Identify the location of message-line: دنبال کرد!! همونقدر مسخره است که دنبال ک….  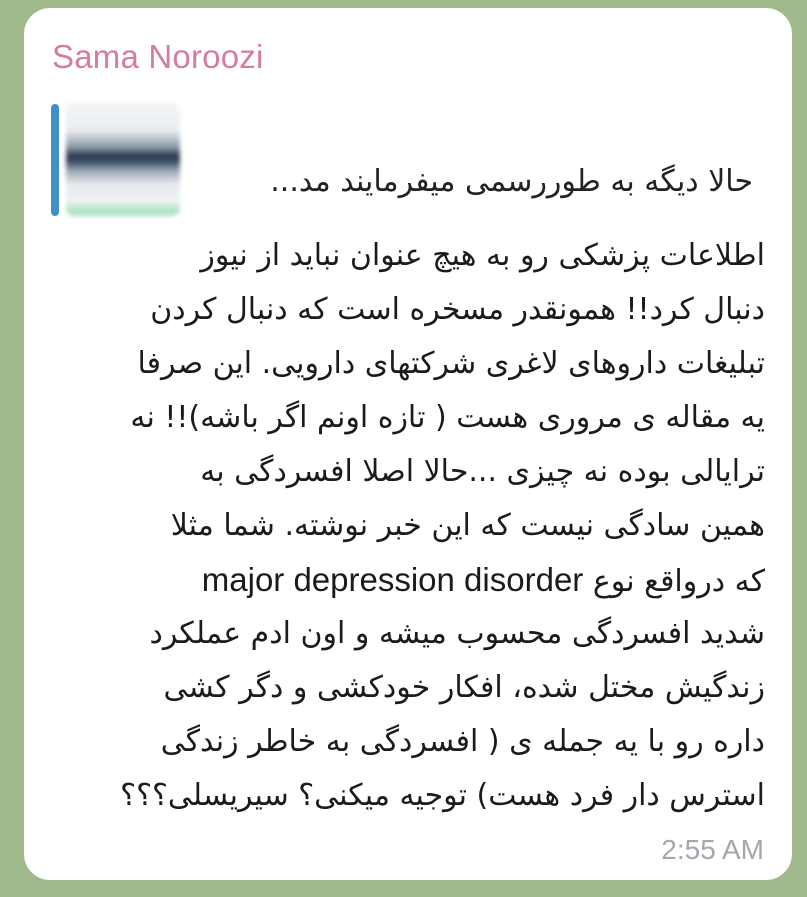
(457, 309).